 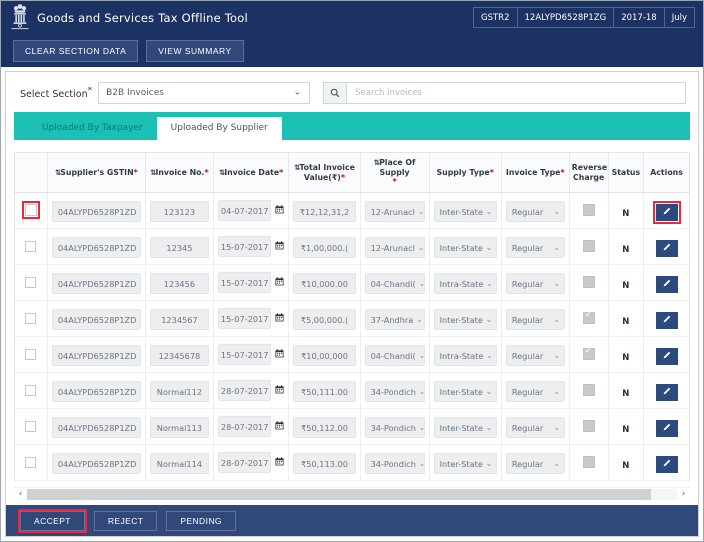 I want to click on col-total-invoice-value: ⇅Total Invoice Value(₹)*, so click(x=324, y=173).